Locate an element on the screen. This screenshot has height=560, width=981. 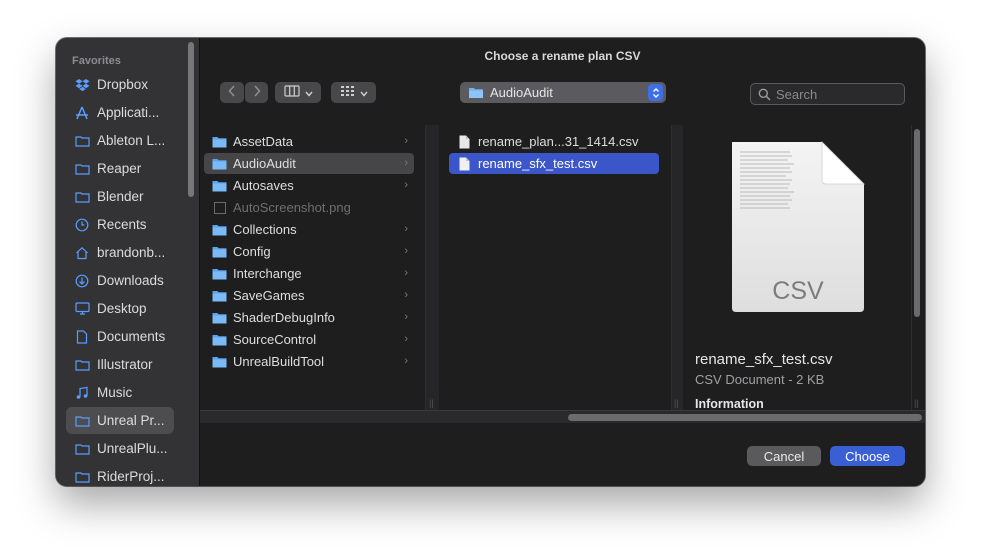
sidebar-item-label: Documents is located at coordinates (131, 336).